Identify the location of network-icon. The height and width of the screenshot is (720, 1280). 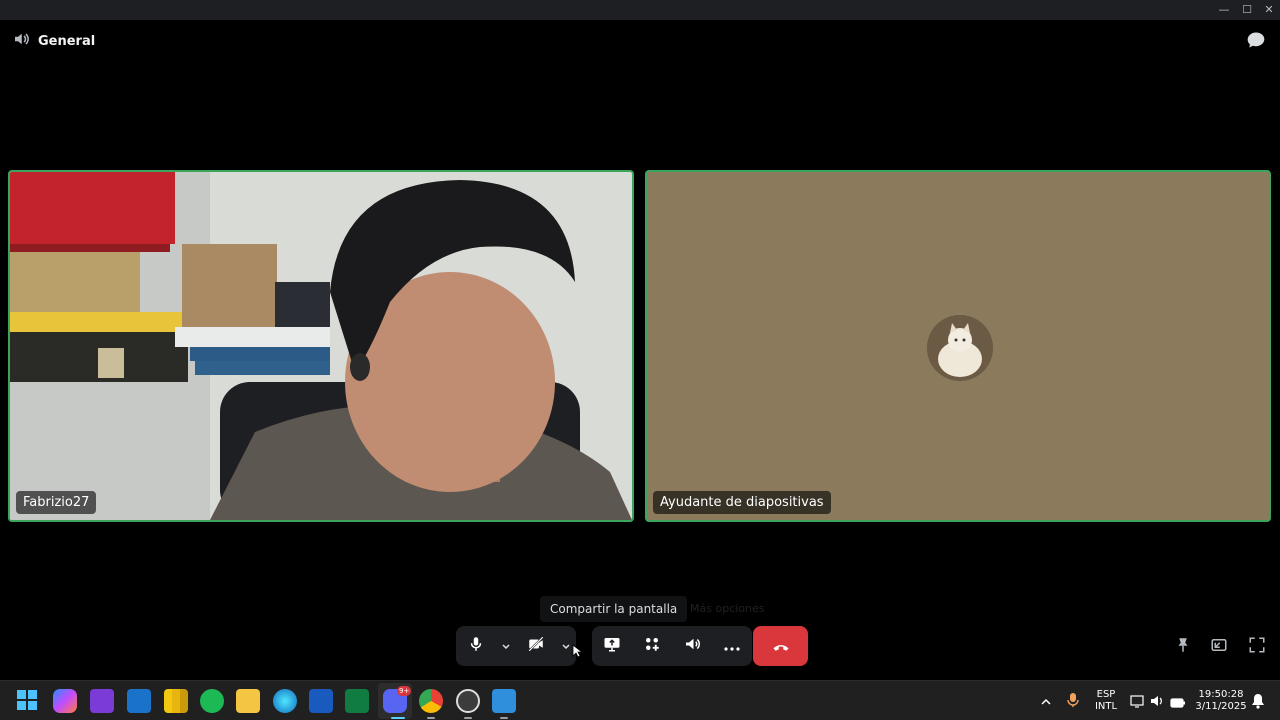
(1137, 702).